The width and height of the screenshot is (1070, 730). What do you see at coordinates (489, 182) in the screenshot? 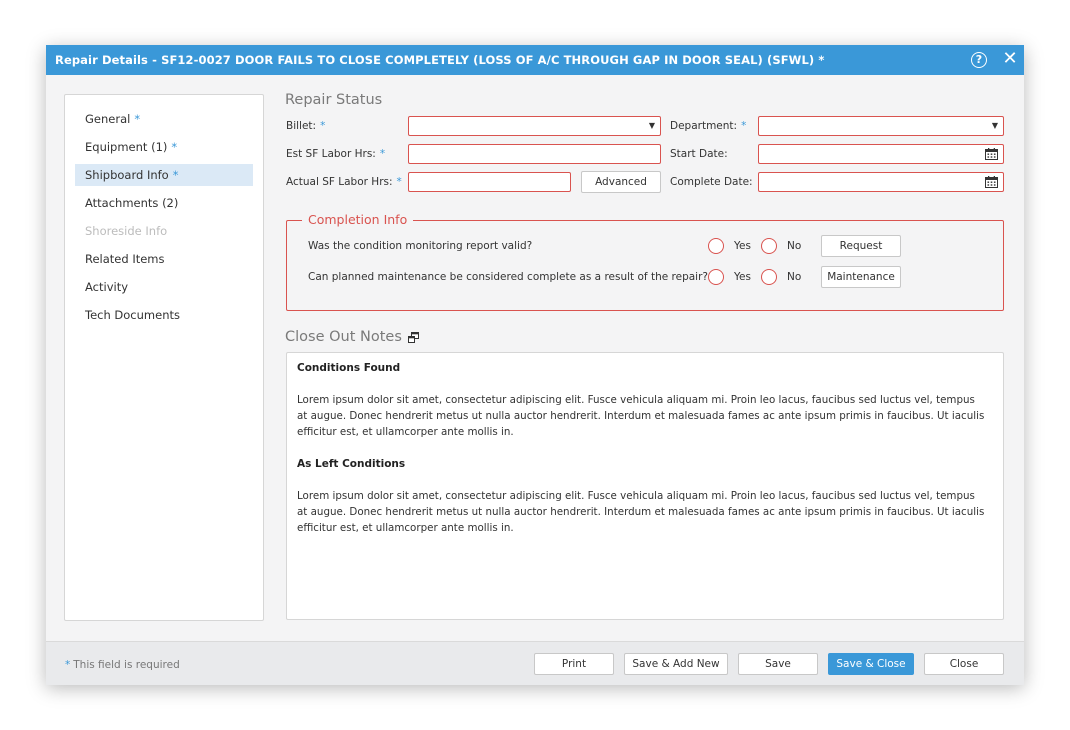
I see `actual-labor-input` at bounding box center [489, 182].